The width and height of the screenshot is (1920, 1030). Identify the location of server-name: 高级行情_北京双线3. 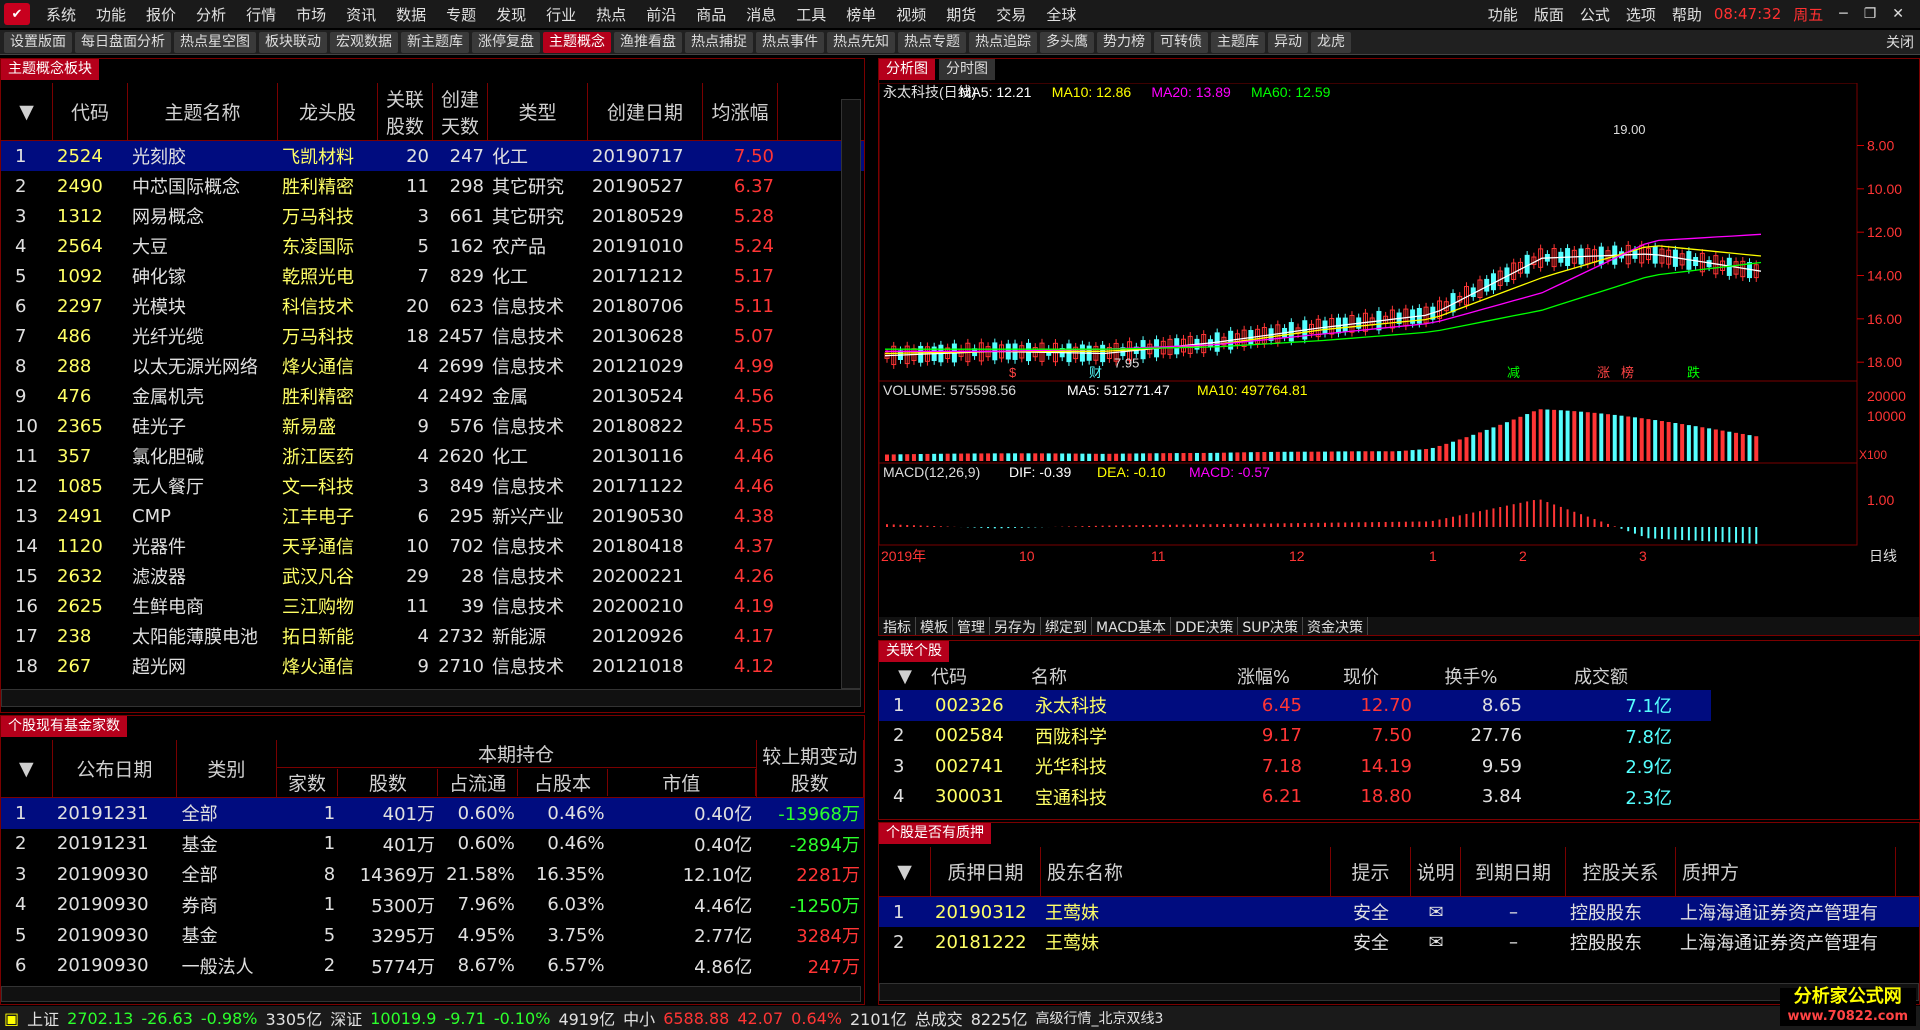
(1099, 1018).